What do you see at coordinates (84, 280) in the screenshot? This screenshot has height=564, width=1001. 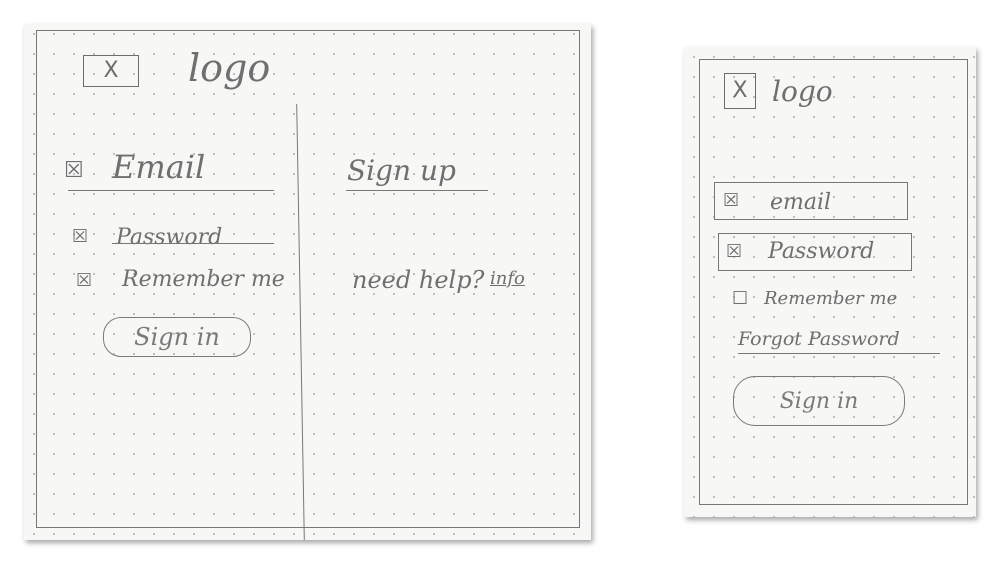 I see `desktop-remember-checkbox-icon: ☒` at bounding box center [84, 280].